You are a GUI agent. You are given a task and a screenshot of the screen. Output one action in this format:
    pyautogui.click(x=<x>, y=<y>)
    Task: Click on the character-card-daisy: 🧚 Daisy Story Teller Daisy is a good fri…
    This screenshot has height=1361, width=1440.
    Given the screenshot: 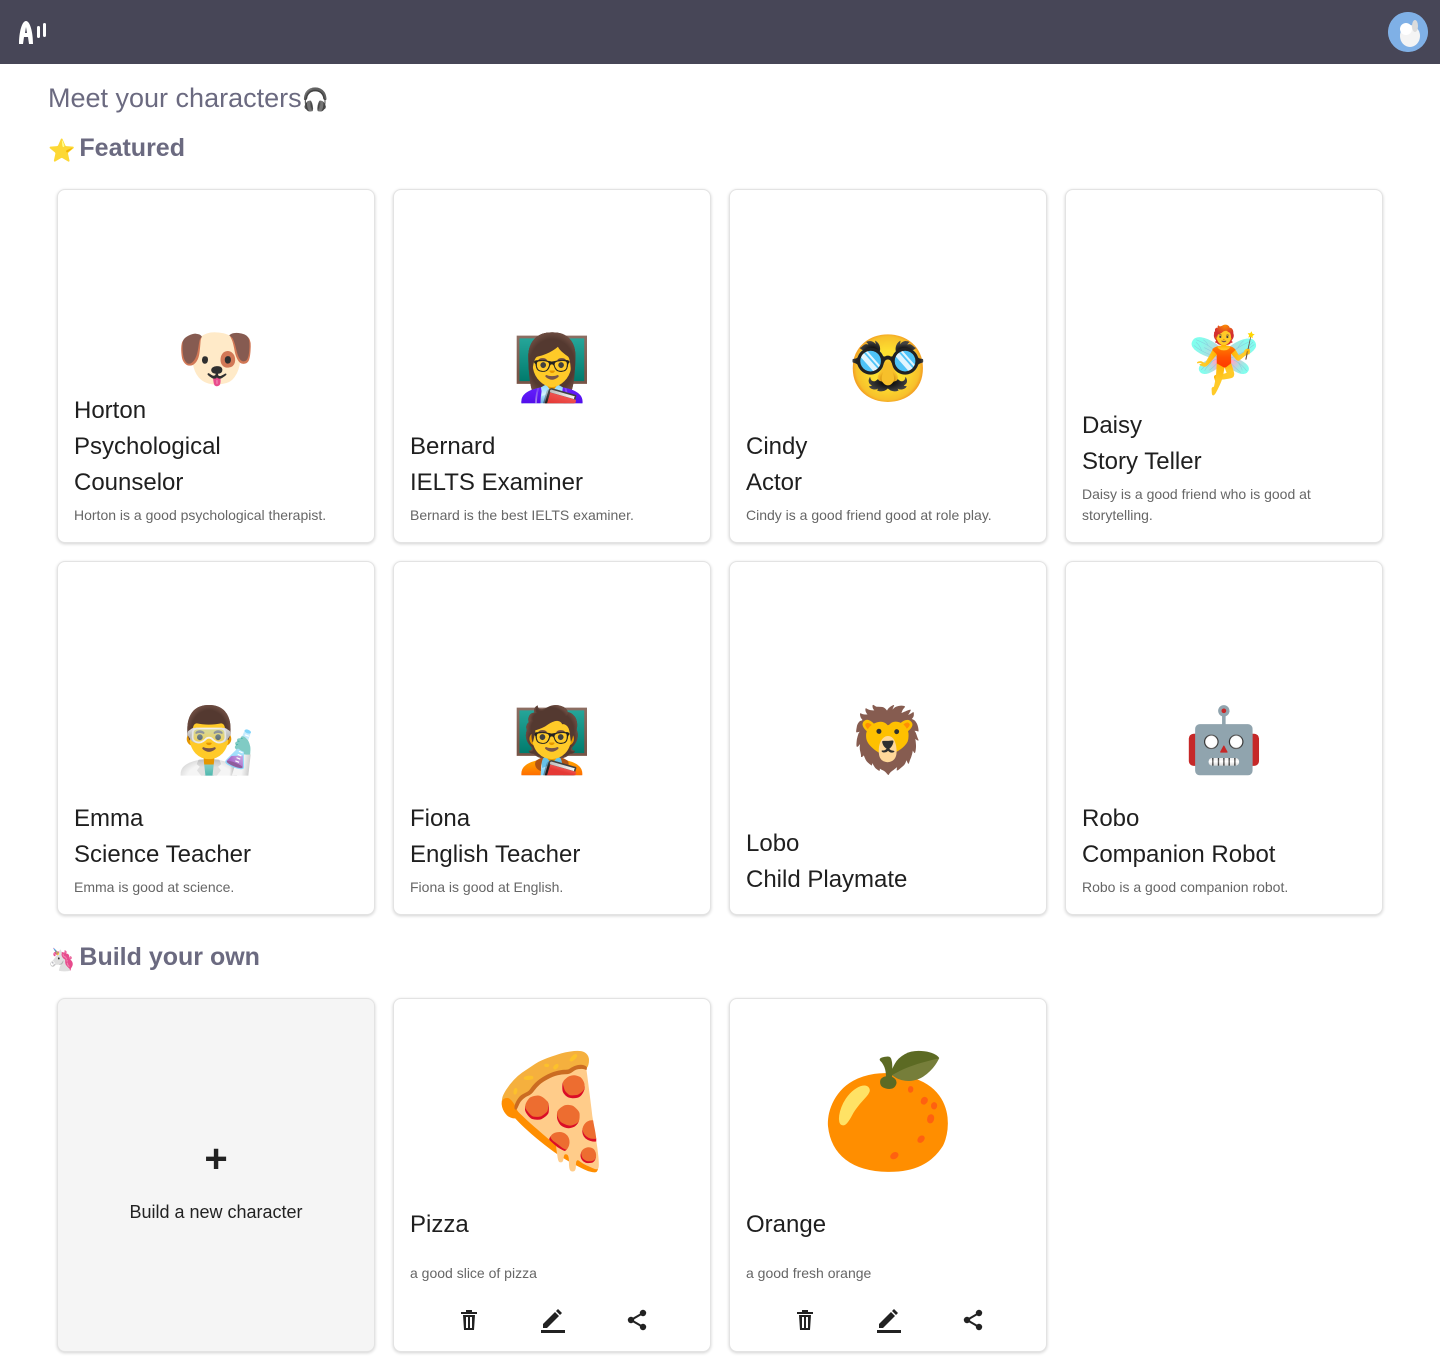 What is the action you would take?
    pyautogui.click(x=1224, y=366)
    